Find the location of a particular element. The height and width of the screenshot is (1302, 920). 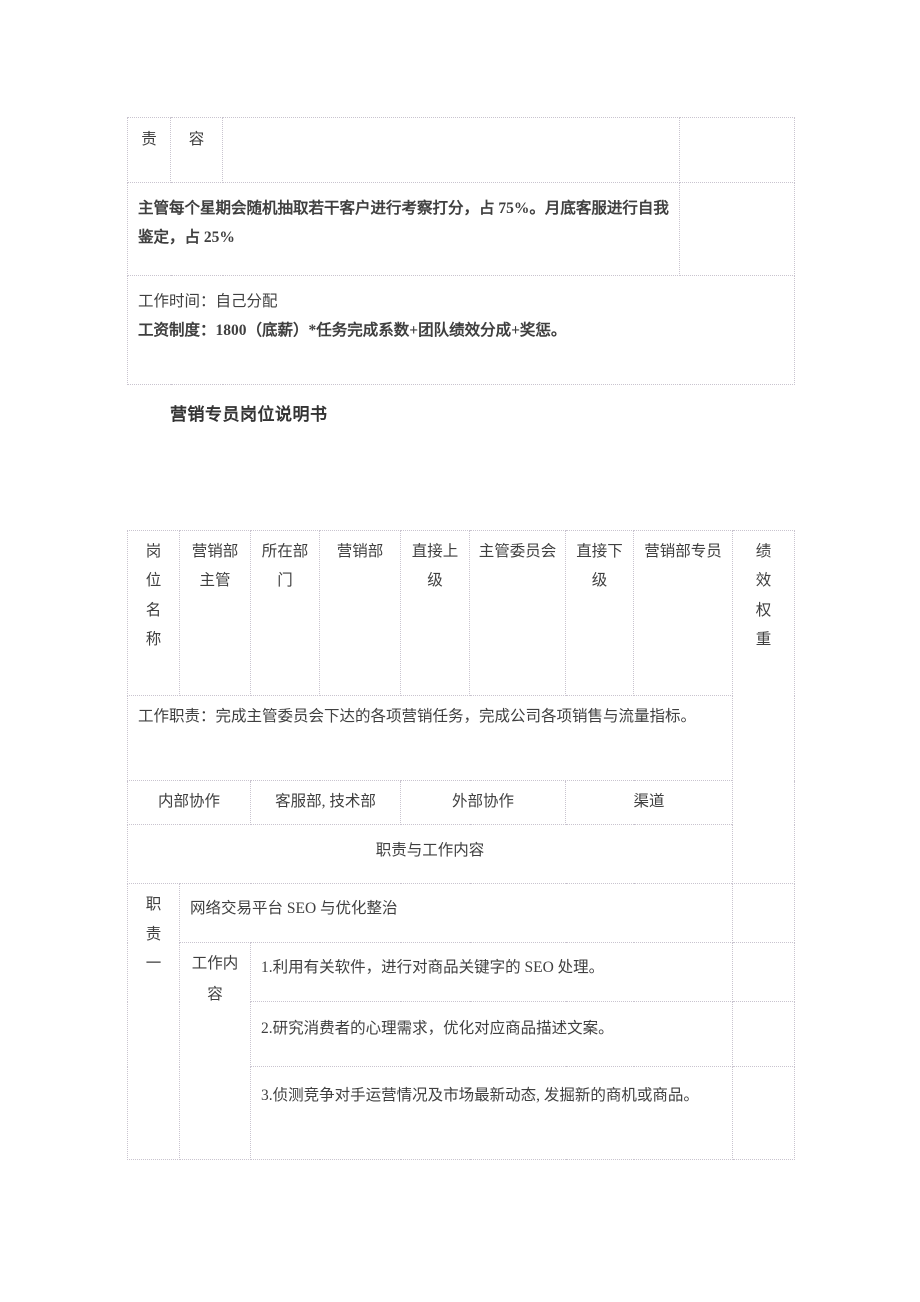

top-header-col1: 责 is located at coordinates (149, 150).